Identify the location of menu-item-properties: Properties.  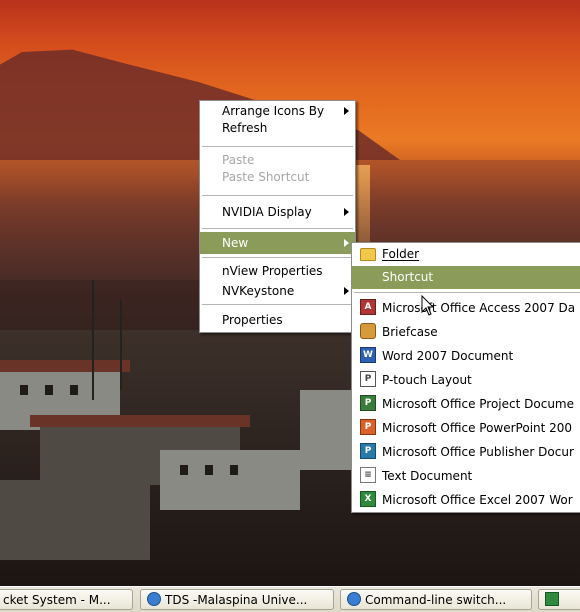
(277, 320).